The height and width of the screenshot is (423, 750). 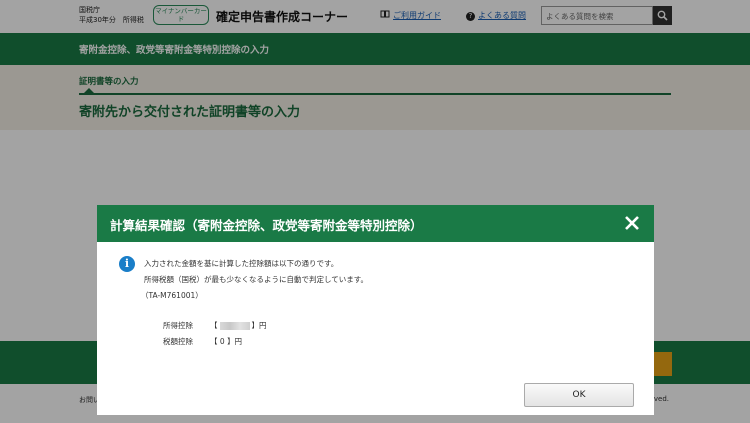 I want to click on dialog-header: 計算結果確認（寄附金控除、政党等寄附金等特別控除）, so click(x=375, y=223).